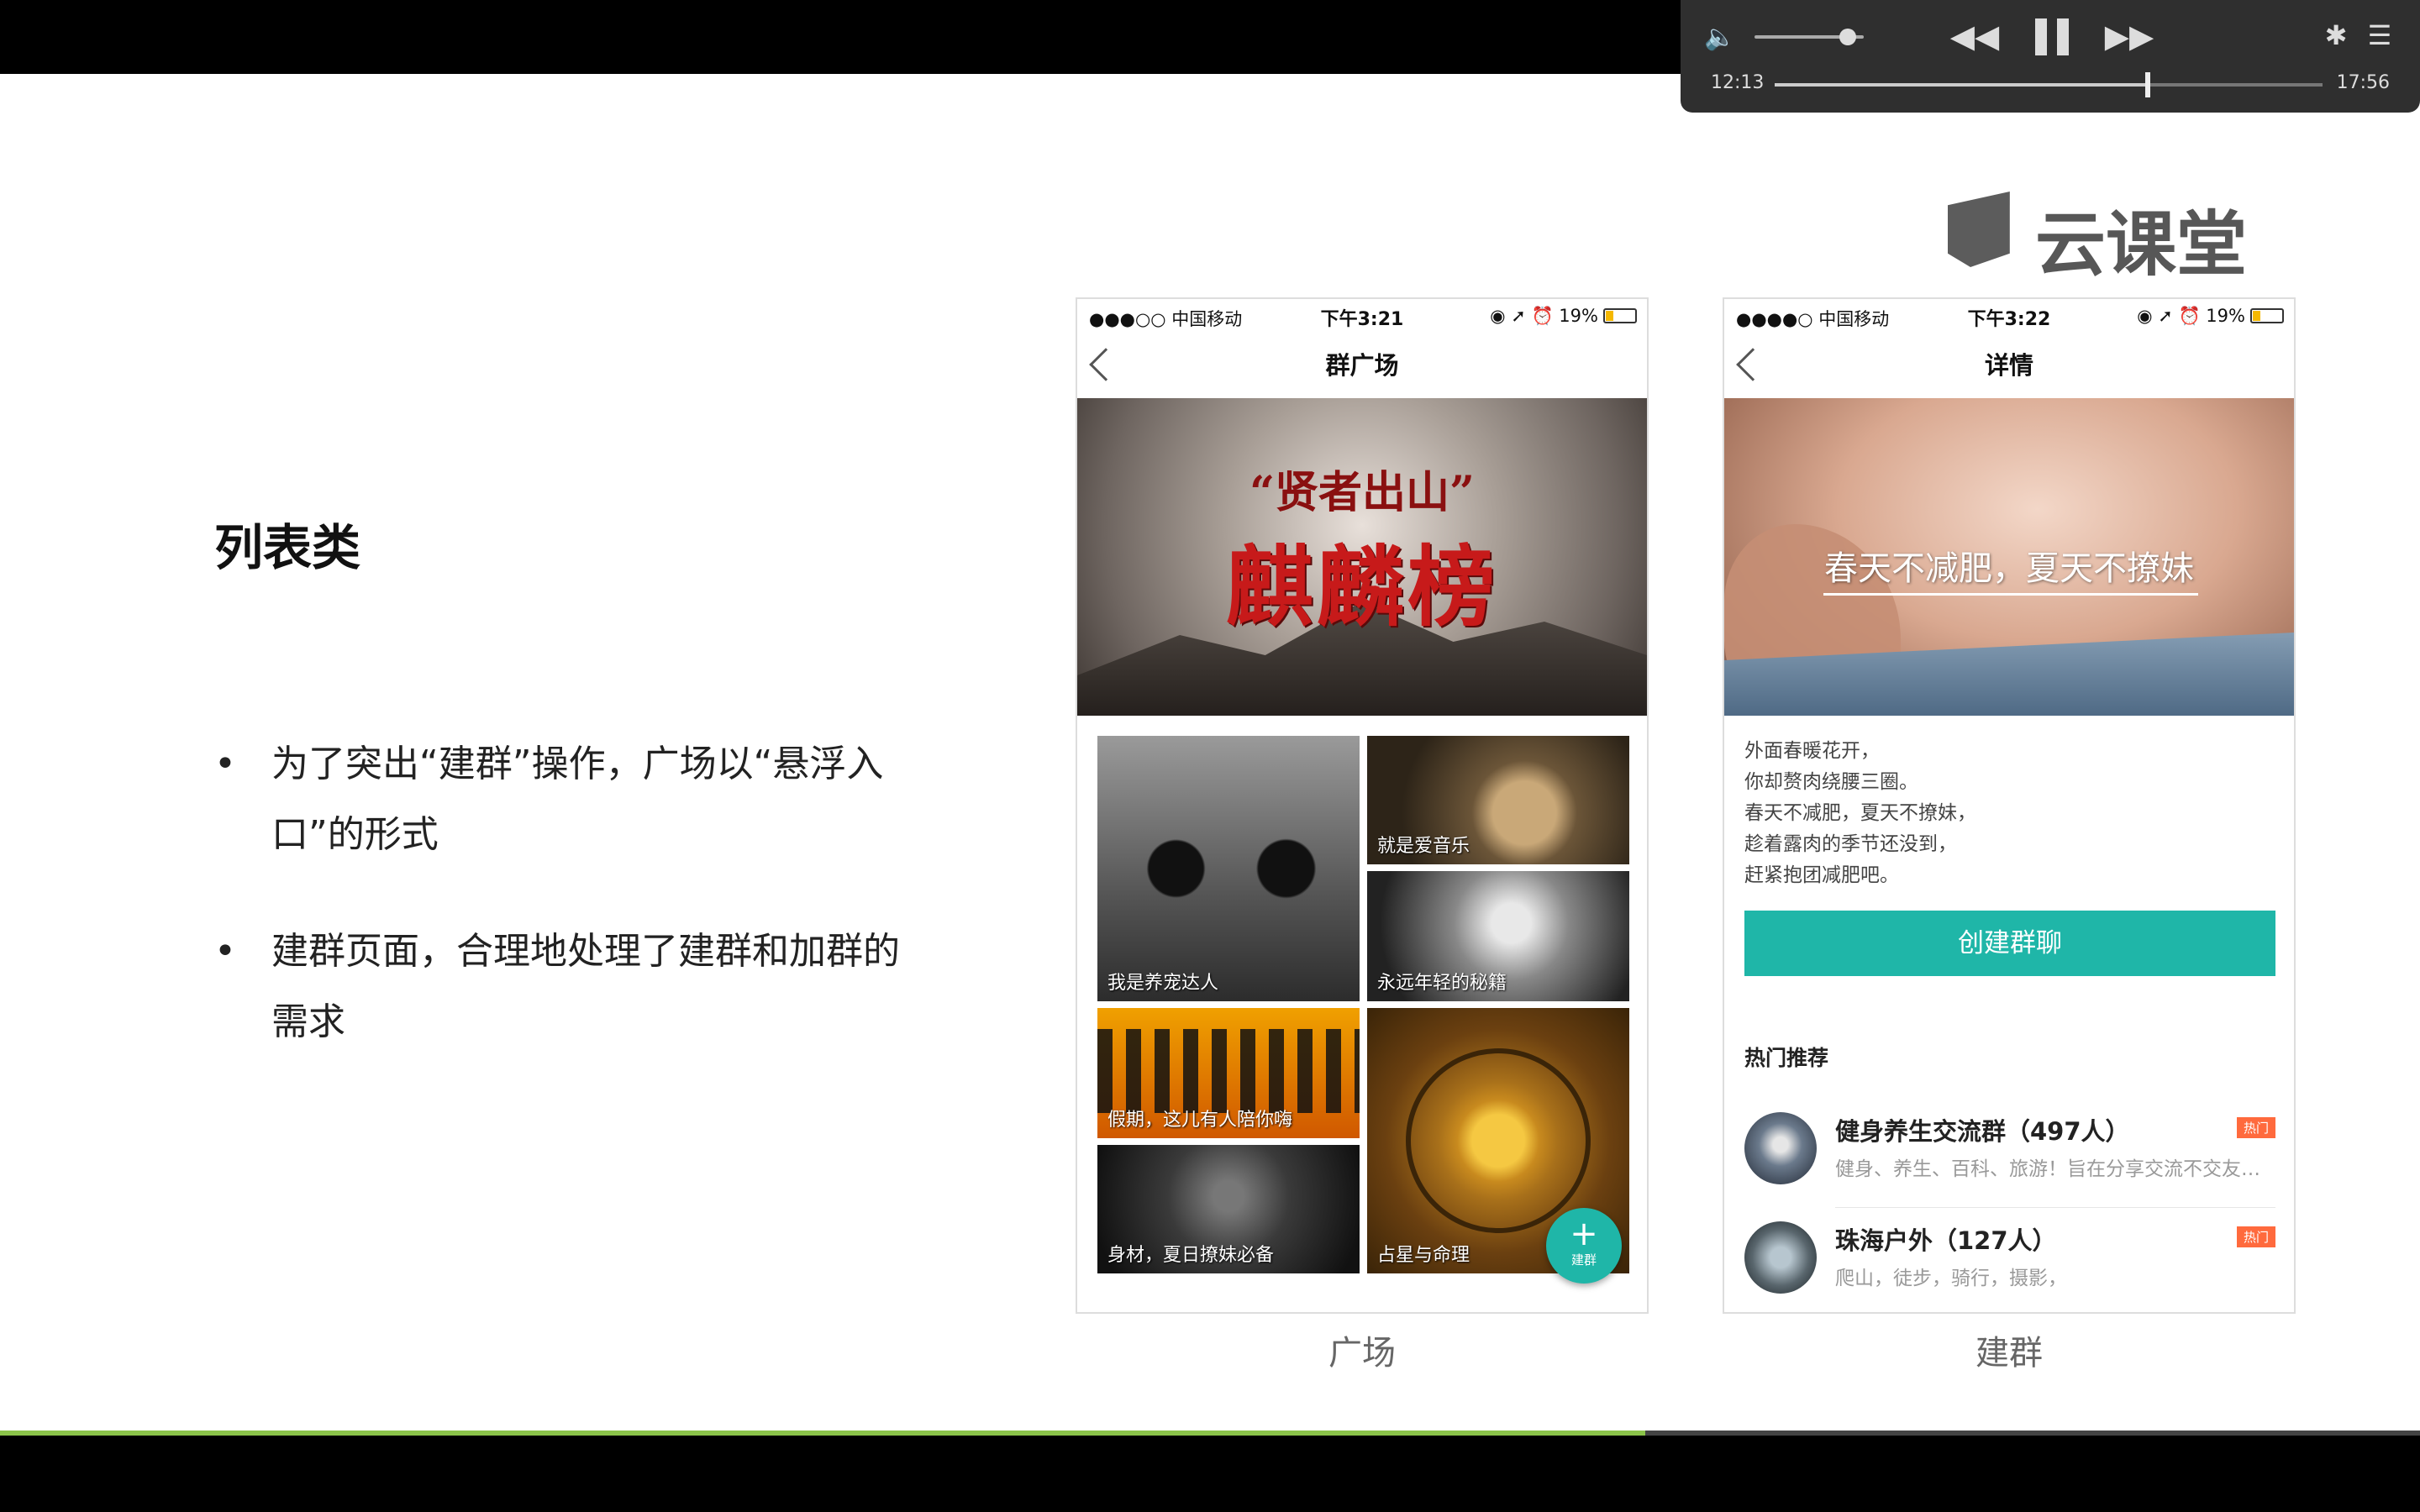  Describe the element at coordinates (1951, 1278) in the screenshot. I see `group-desc: 爬山，徒步，骑行，摄影，` at that location.